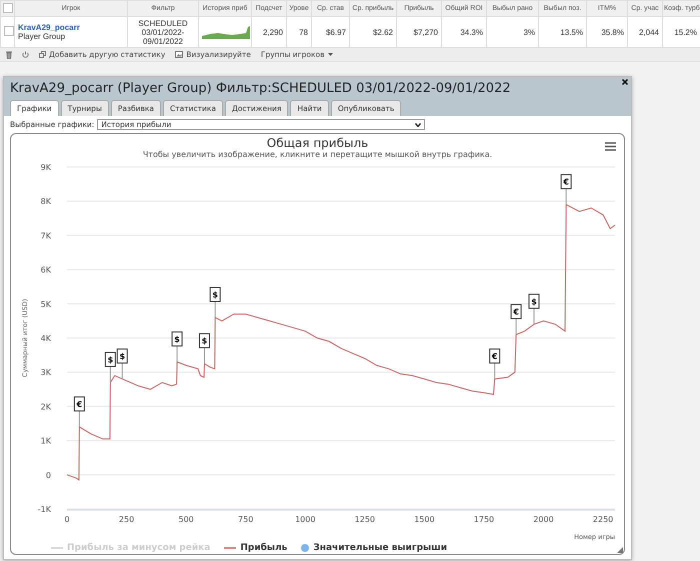 This screenshot has height=561, width=700. I want to click on legend-item: Значительные выигрыши, so click(374, 548).